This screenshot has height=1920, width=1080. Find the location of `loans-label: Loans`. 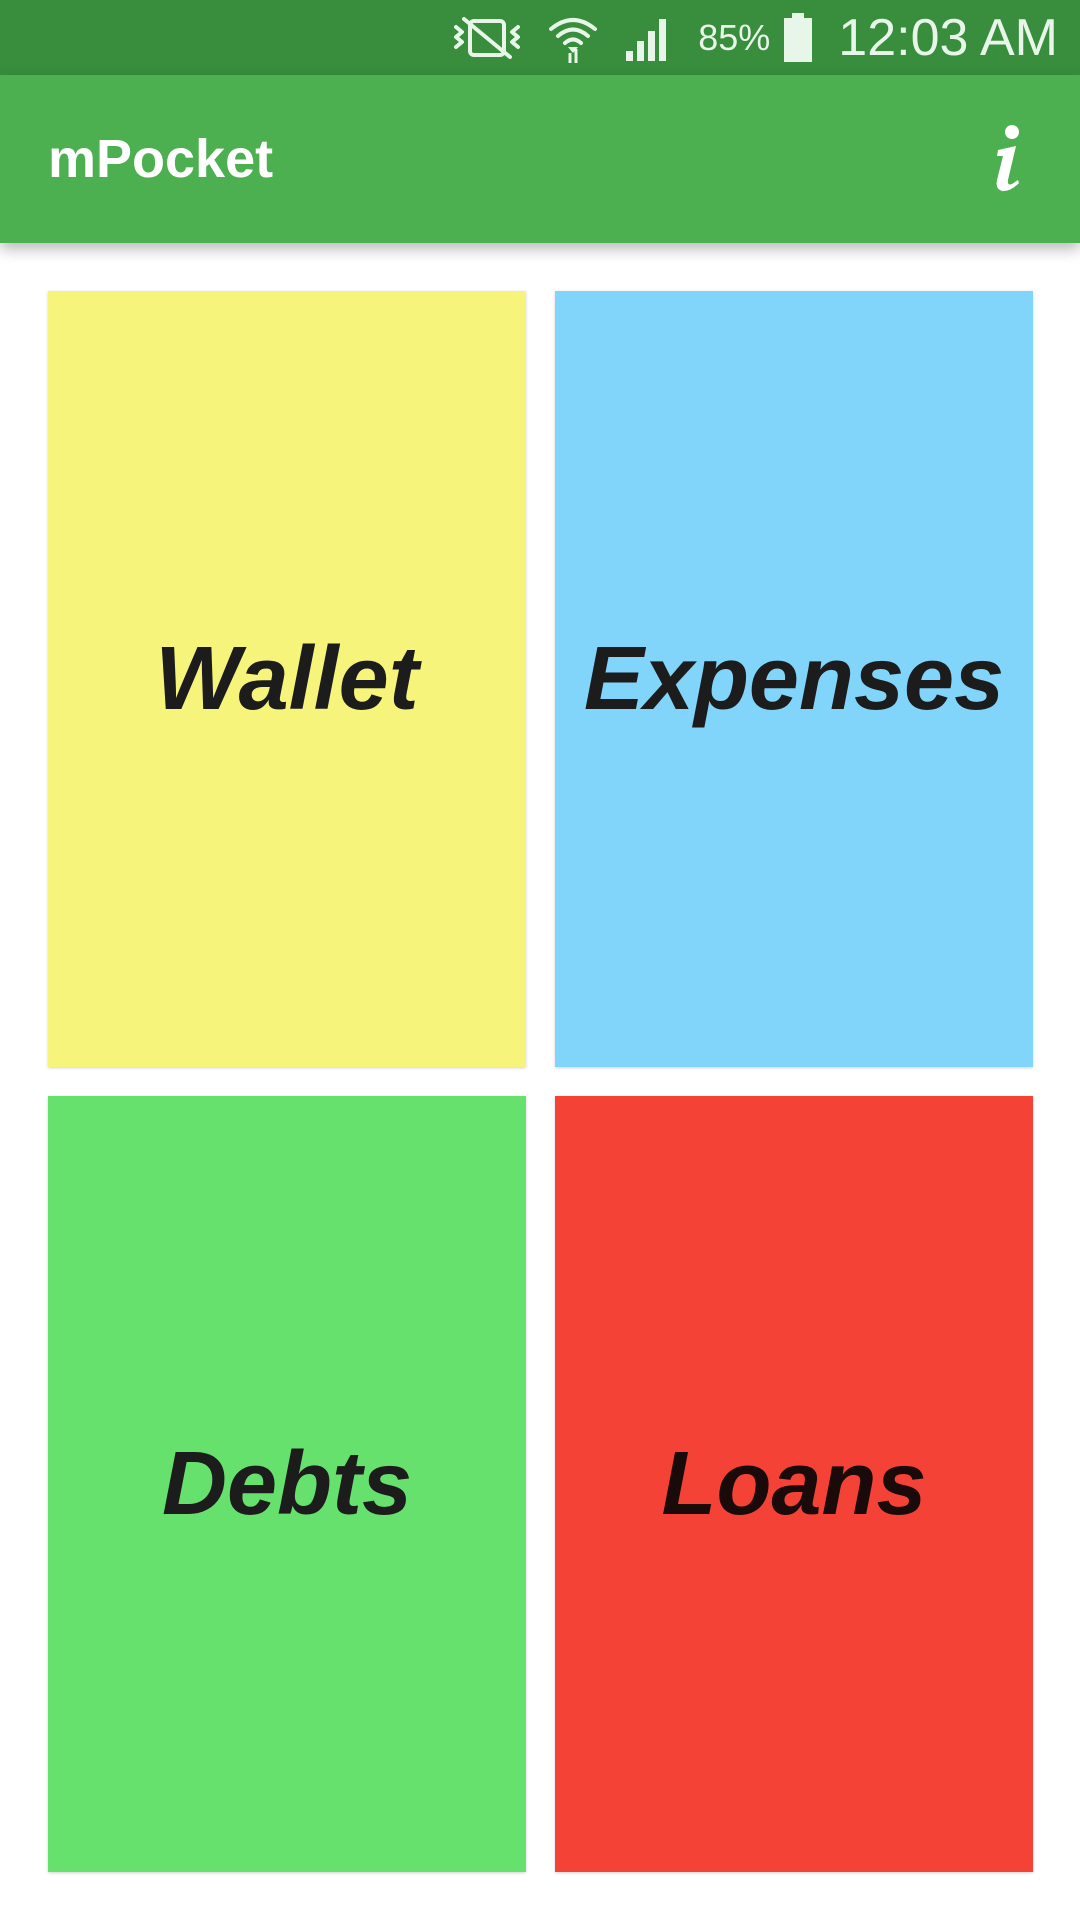

loans-label: Loans is located at coordinates (794, 1483).